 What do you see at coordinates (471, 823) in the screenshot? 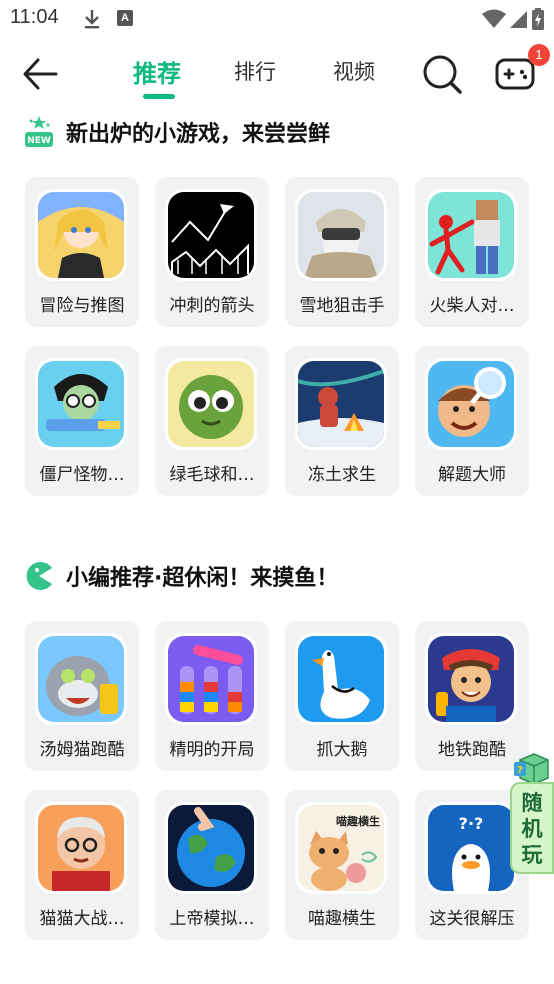
I see `question-marks-text: ?·?` at bounding box center [471, 823].